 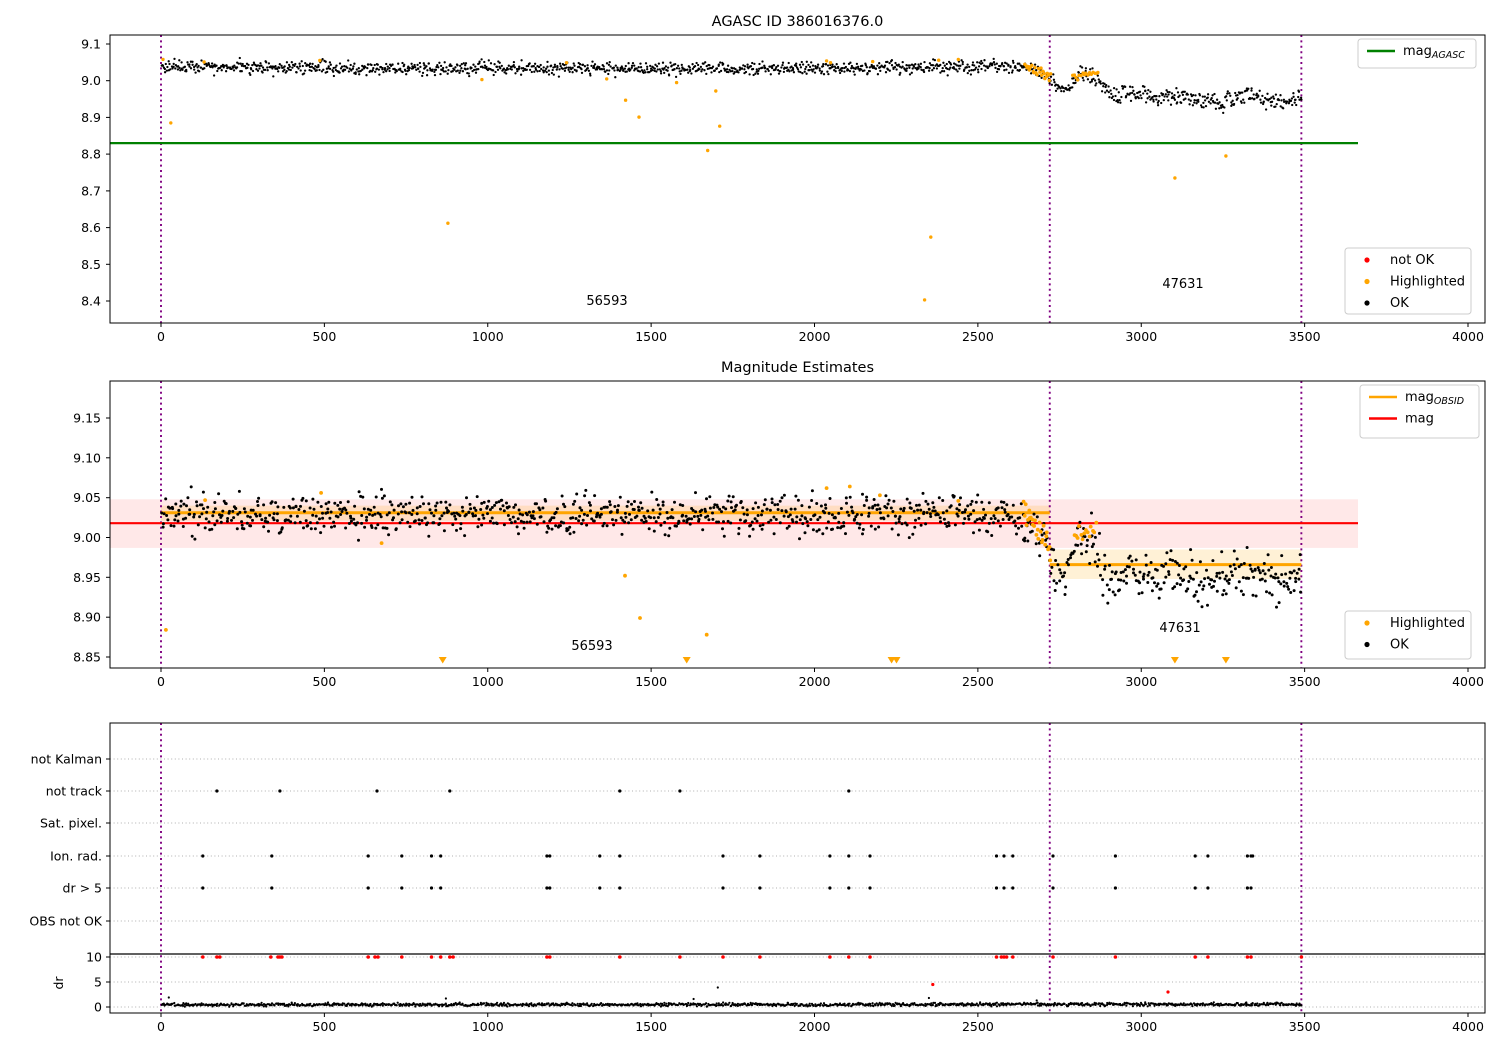 I want to click on svg-text: 10, so click(x=94, y=957).